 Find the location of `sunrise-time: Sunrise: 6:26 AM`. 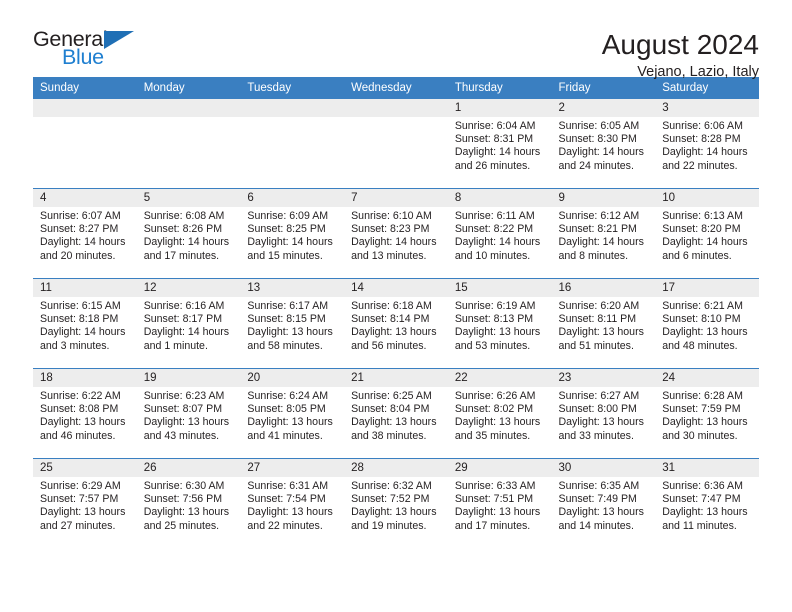

sunrise-time: Sunrise: 6:26 AM is located at coordinates (495, 396).